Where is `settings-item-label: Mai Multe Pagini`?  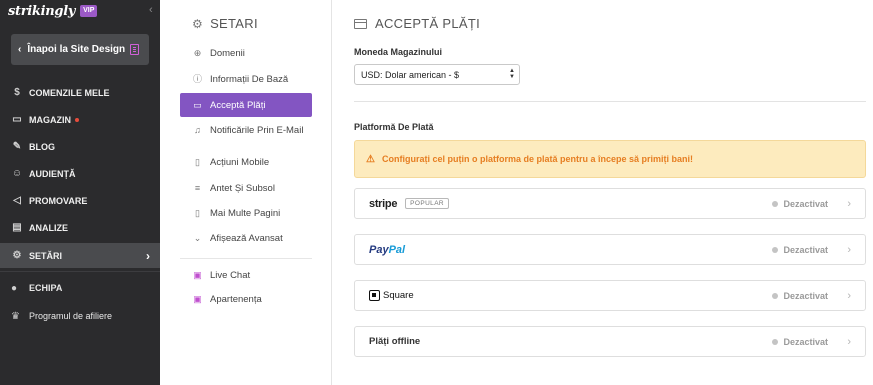 settings-item-label: Mai Multe Pagini is located at coordinates (245, 213).